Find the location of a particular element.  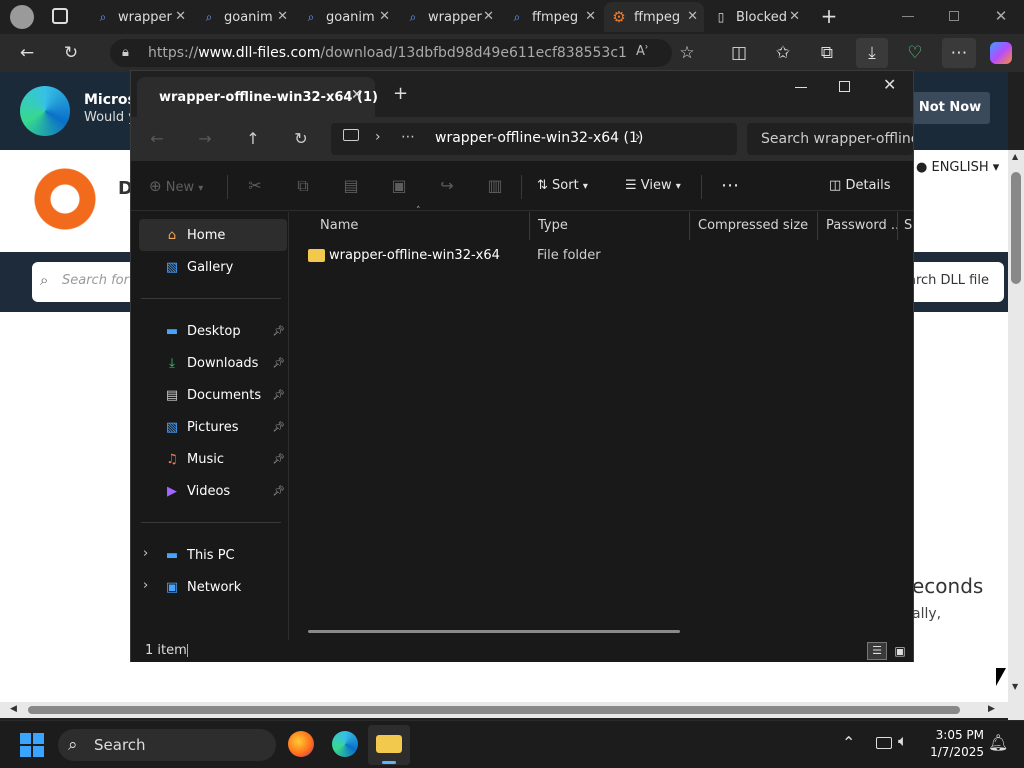

performance-icon: ♡ is located at coordinates (915, 53).